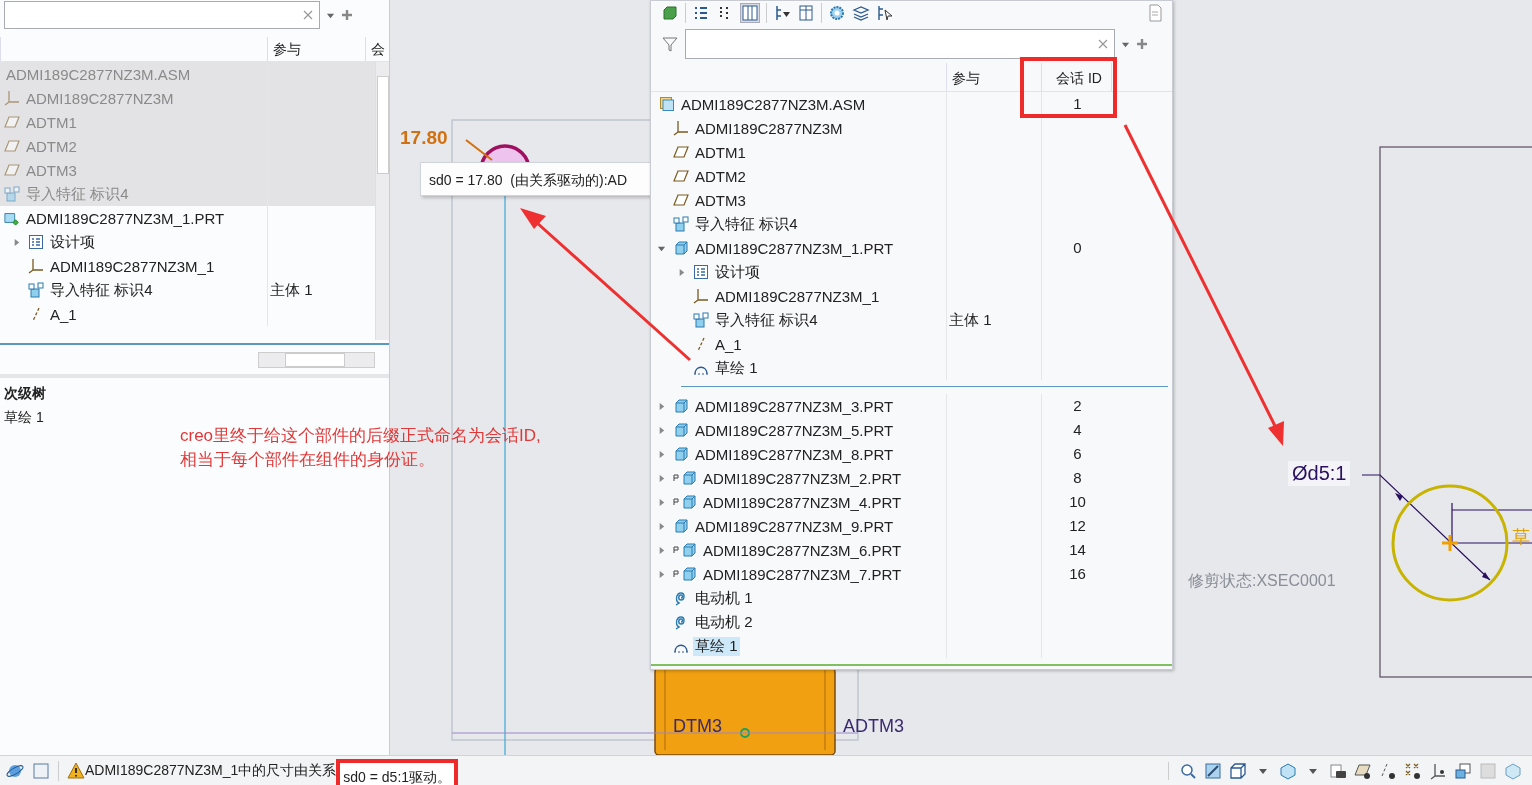 This screenshot has height=785, width=1532. What do you see at coordinates (1077, 501) in the screenshot?
I see `session-id-cell: 10` at bounding box center [1077, 501].